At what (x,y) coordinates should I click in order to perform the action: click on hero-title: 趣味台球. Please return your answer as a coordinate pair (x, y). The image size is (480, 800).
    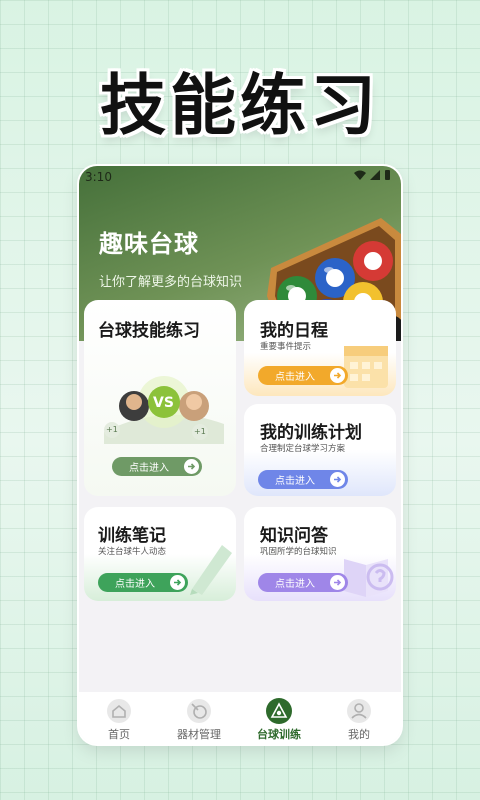
    Looking at the image, I should click on (149, 244).